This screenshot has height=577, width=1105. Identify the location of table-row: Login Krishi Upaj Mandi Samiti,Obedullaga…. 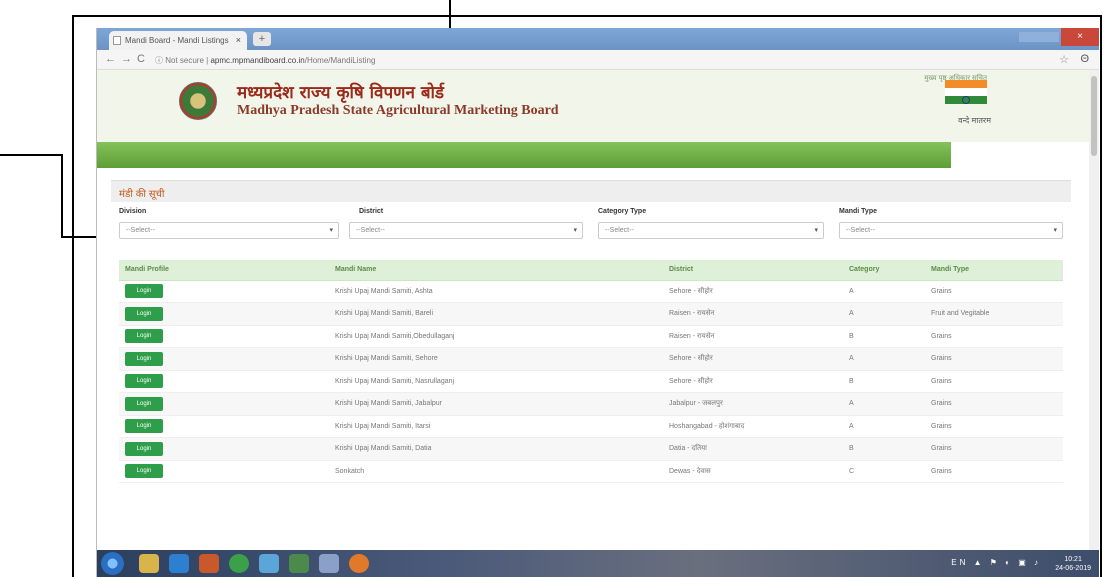
(591, 336).